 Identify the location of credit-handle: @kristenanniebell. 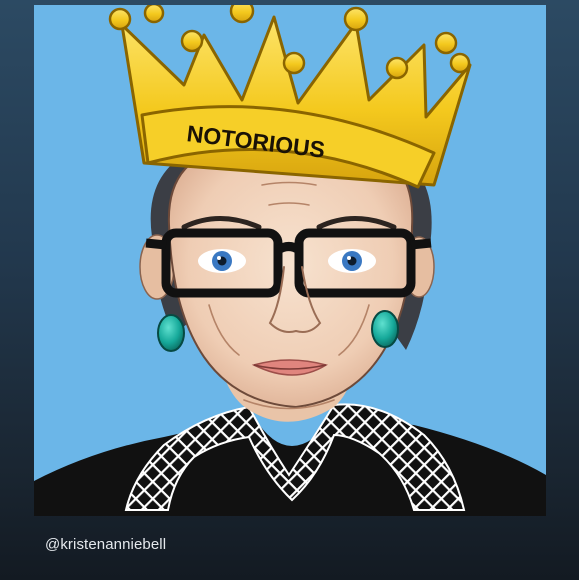
(105, 544).